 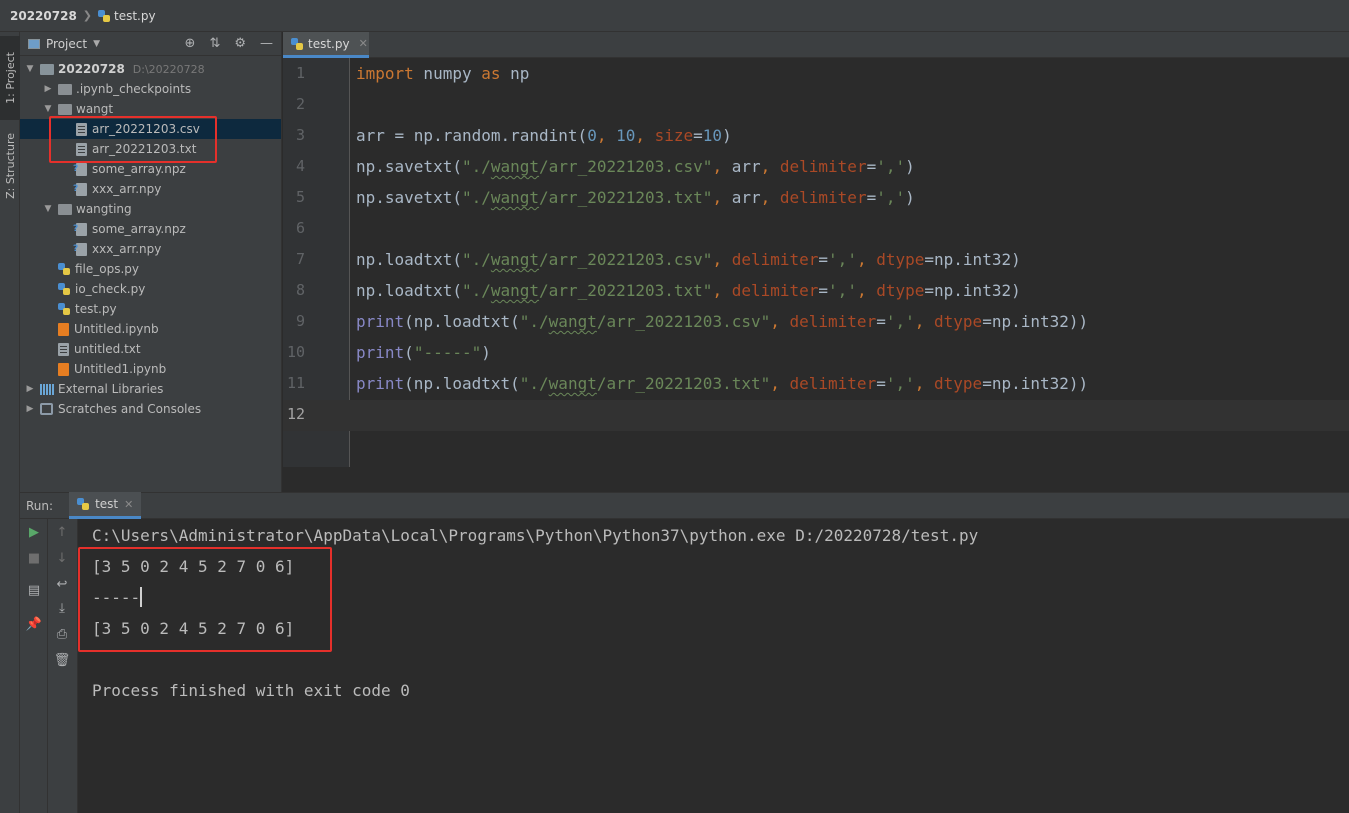 What do you see at coordinates (62, 532) in the screenshot?
I see `arrow-up-icon: ↑` at bounding box center [62, 532].